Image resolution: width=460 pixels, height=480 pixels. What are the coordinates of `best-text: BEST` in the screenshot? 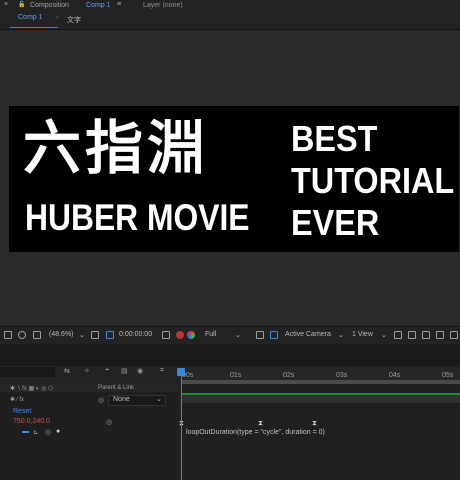 It's located at (334, 138).